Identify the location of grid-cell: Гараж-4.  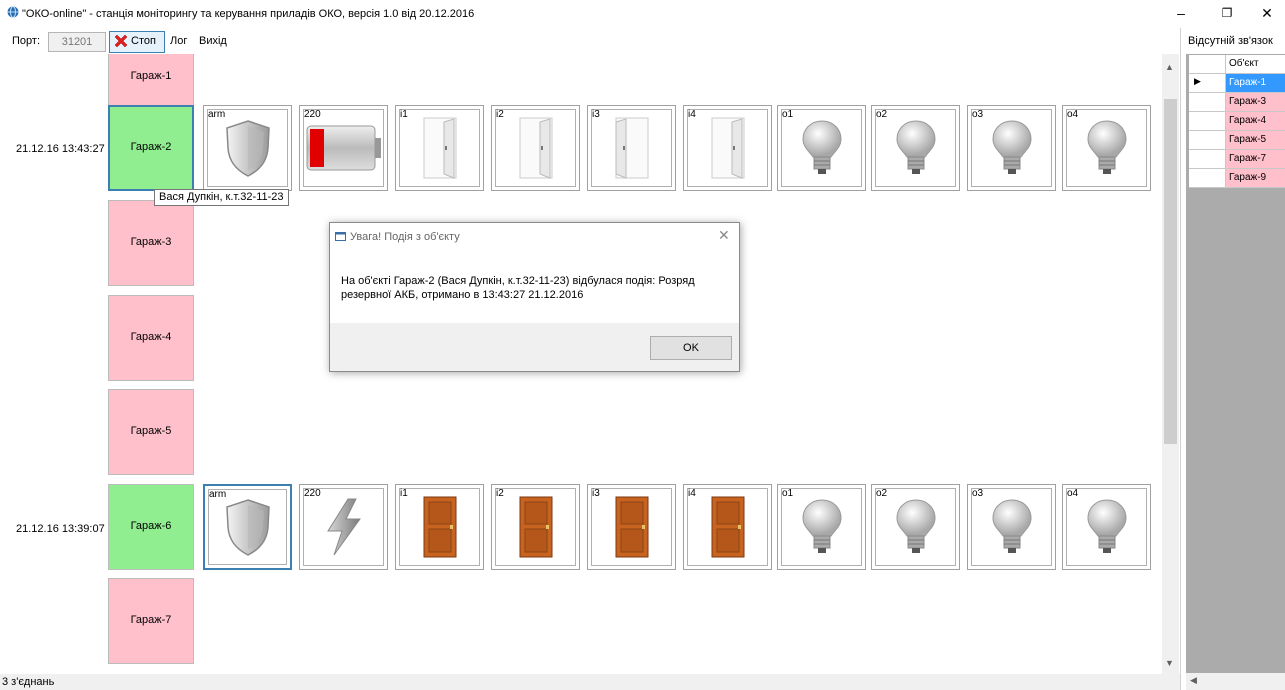
(1255, 121).